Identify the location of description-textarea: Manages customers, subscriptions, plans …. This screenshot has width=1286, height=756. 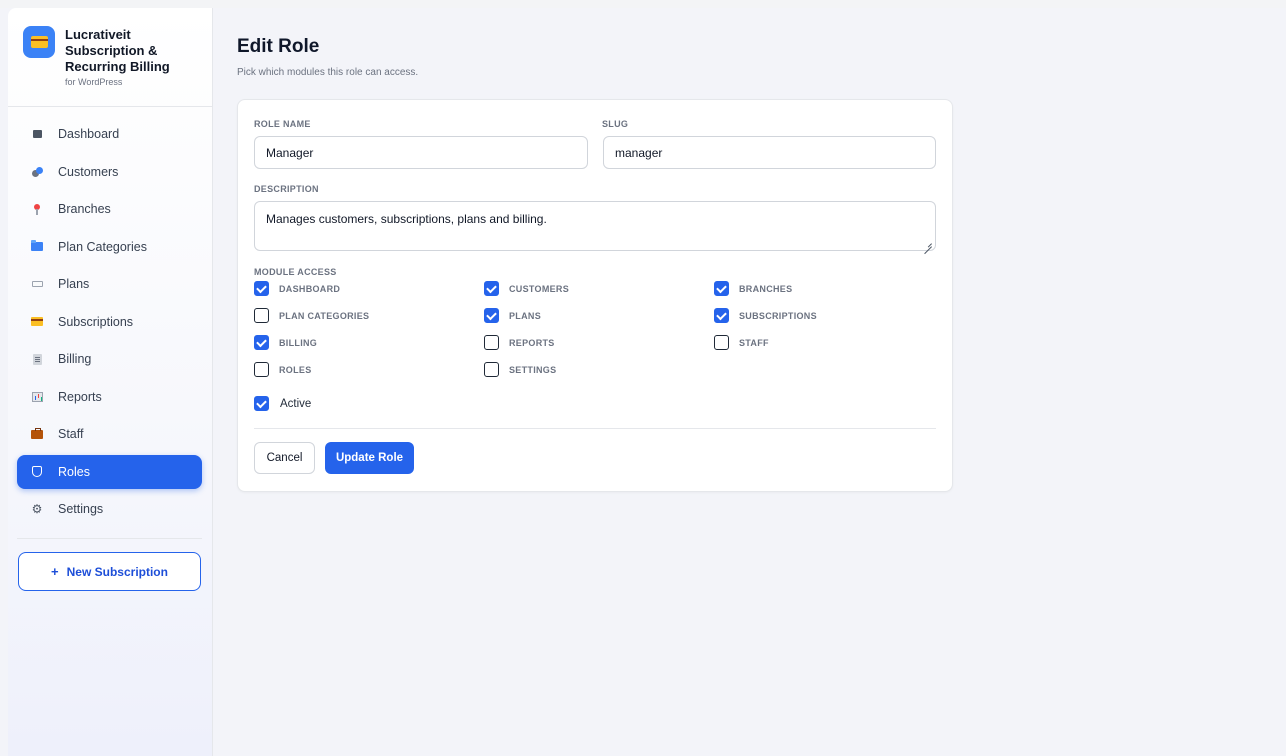
(595, 226).